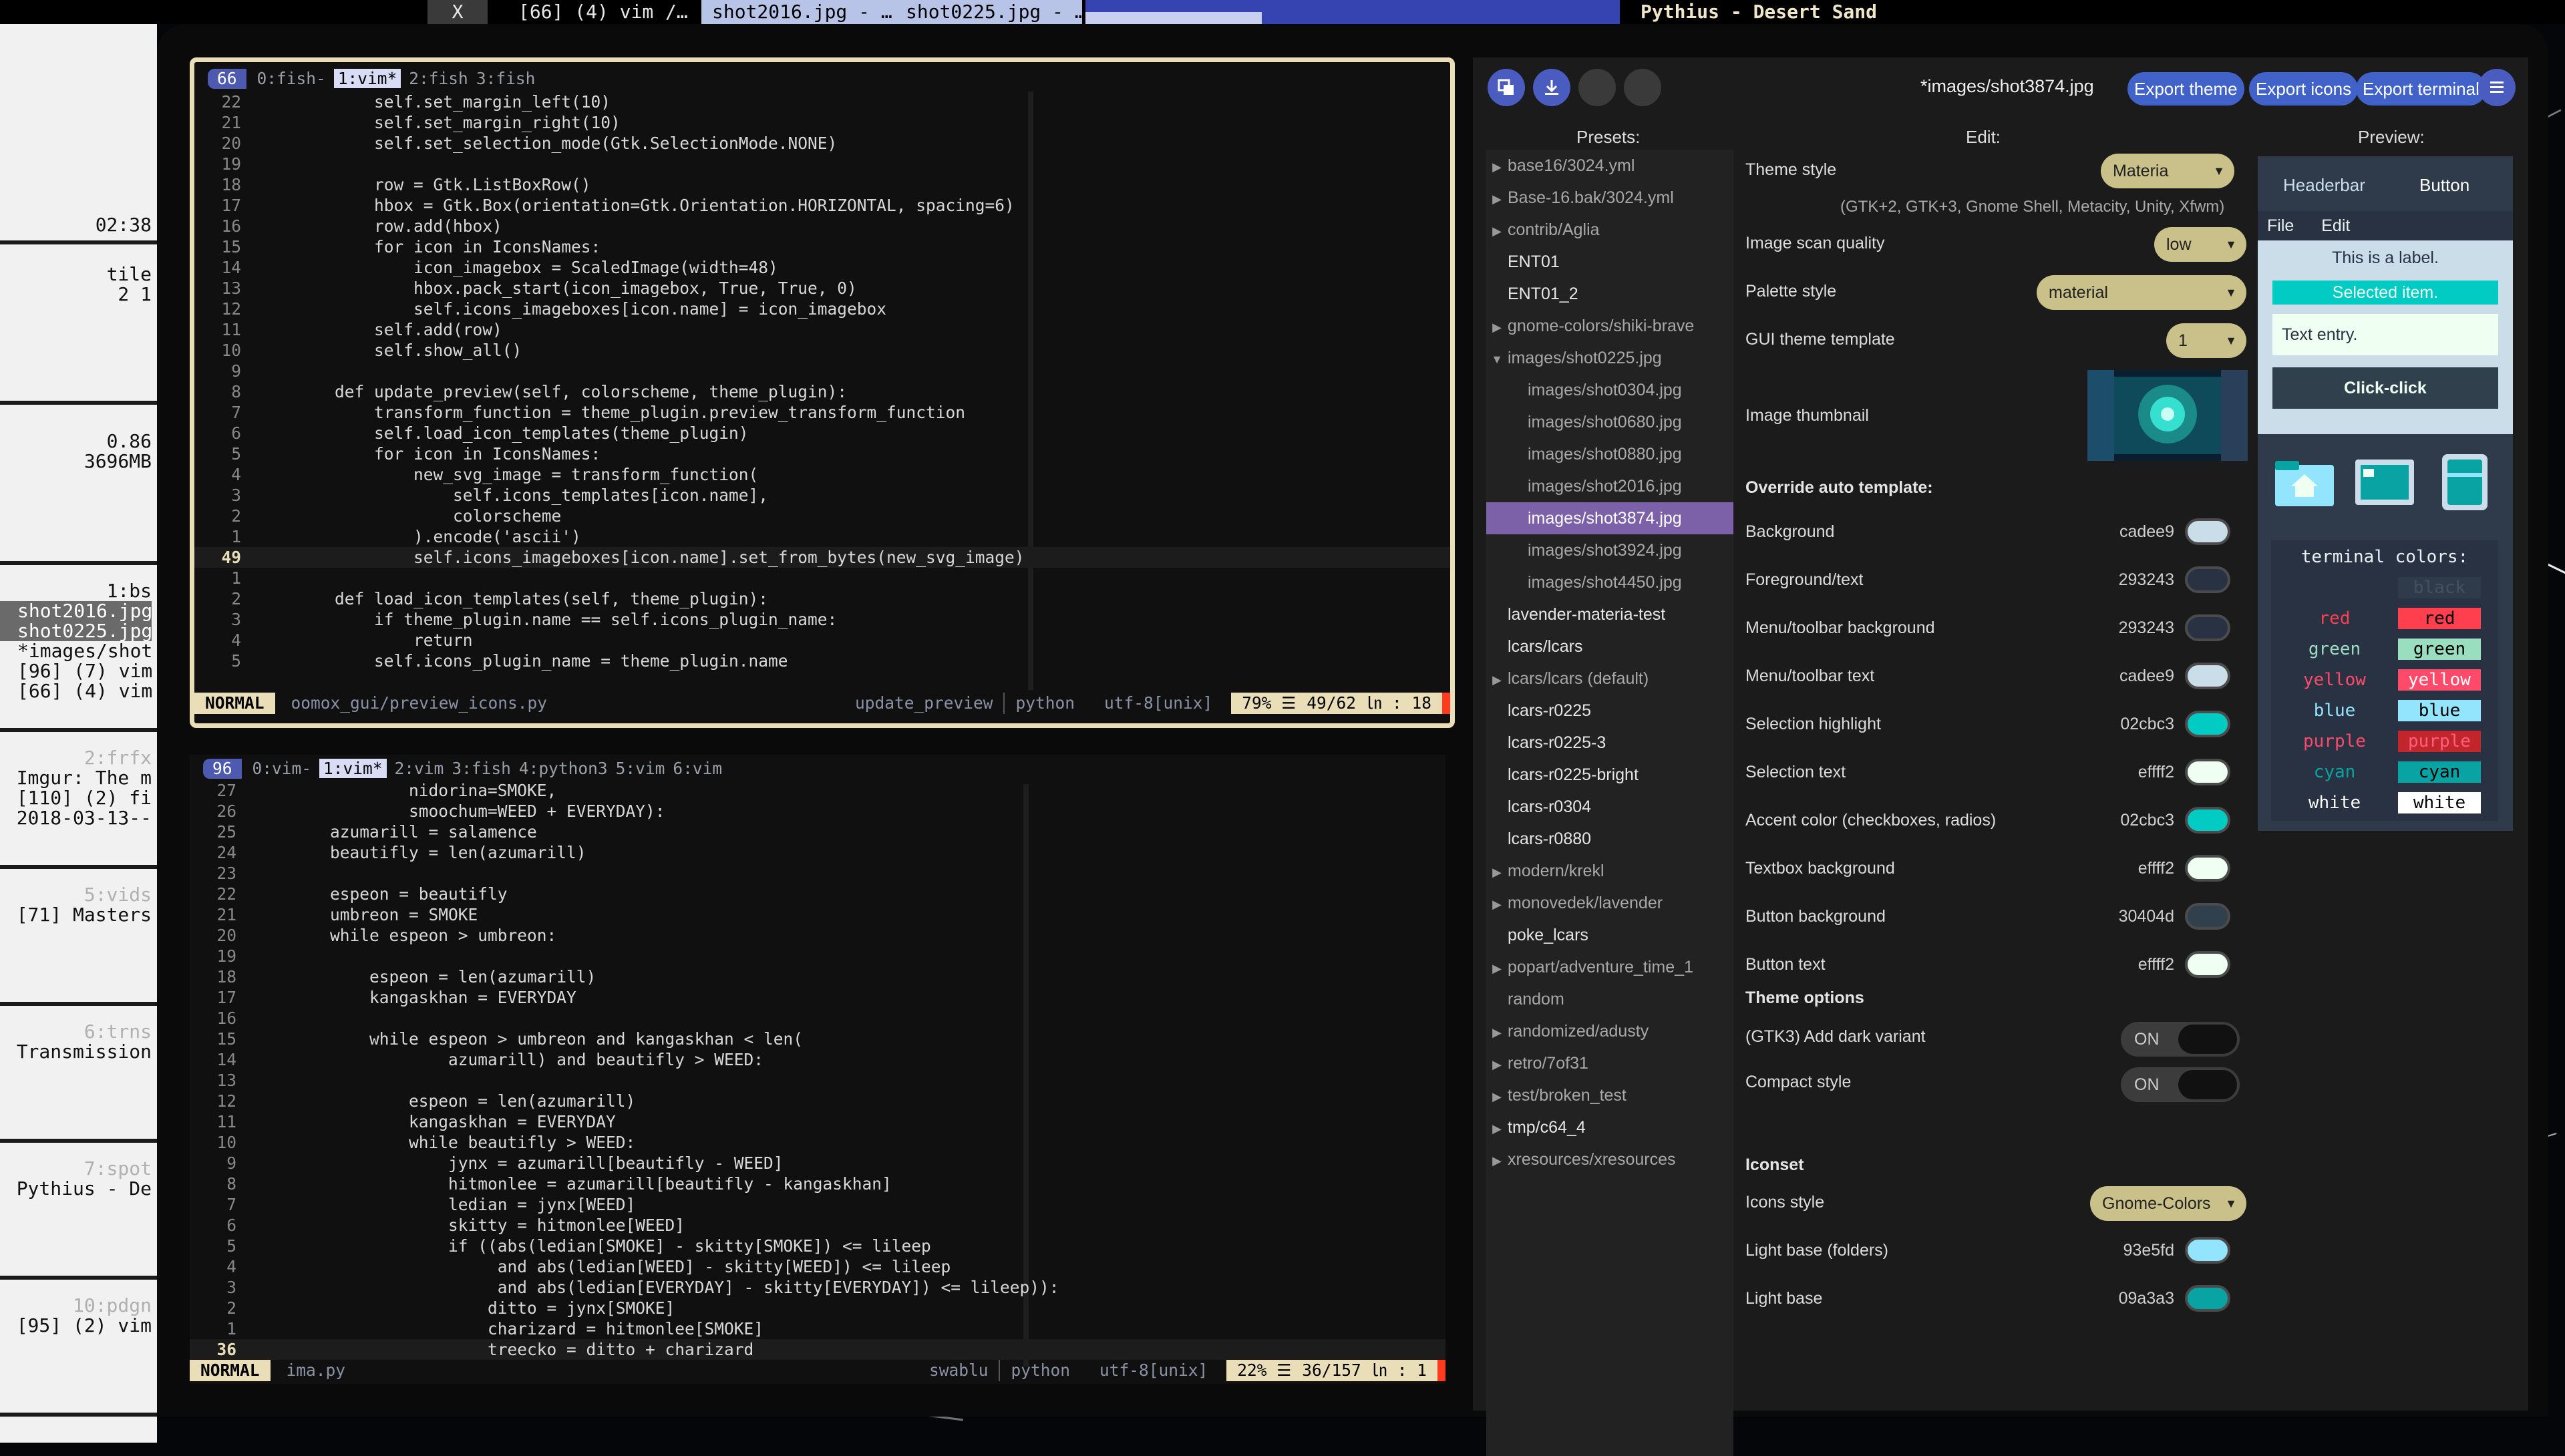 Image resolution: width=2565 pixels, height=1456 pixels. What do you see at coordinates (822, 102) in the screenshot?
I see `code-line: 22 self.set_margin_left(10)` at bounding box center [822, 102].